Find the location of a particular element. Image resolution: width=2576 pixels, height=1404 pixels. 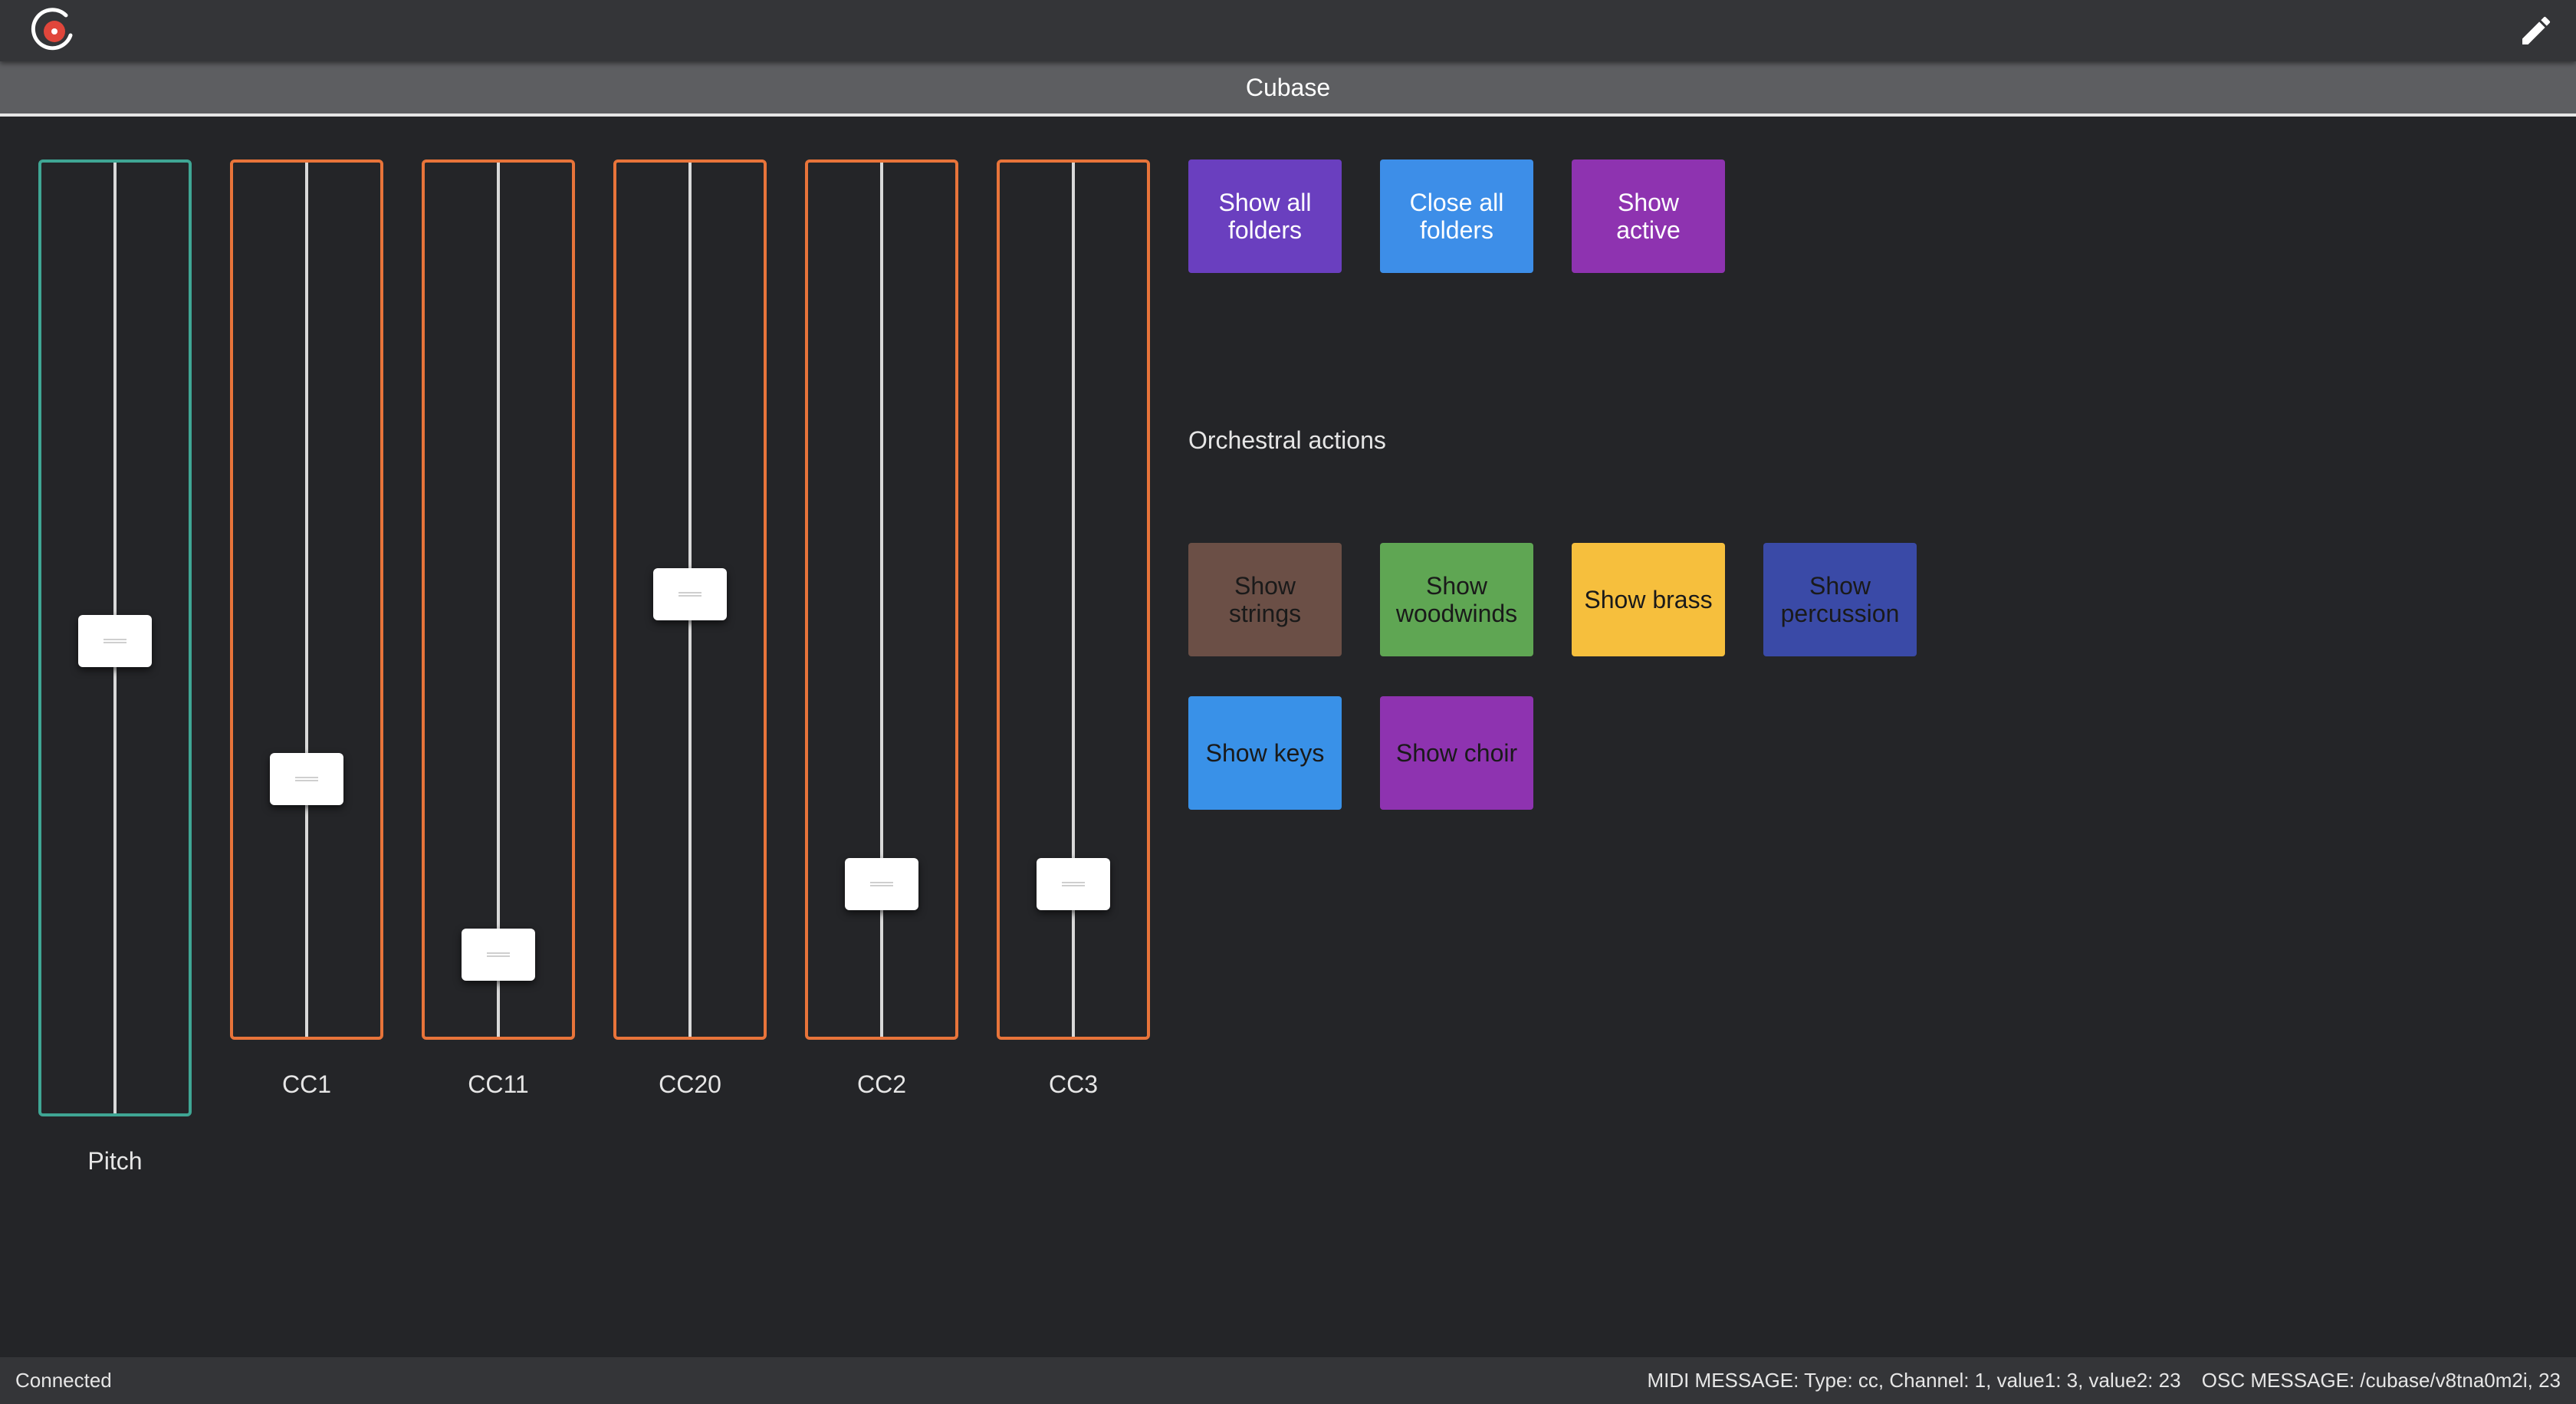

fader-pitch is located at coordinates (115, 638).